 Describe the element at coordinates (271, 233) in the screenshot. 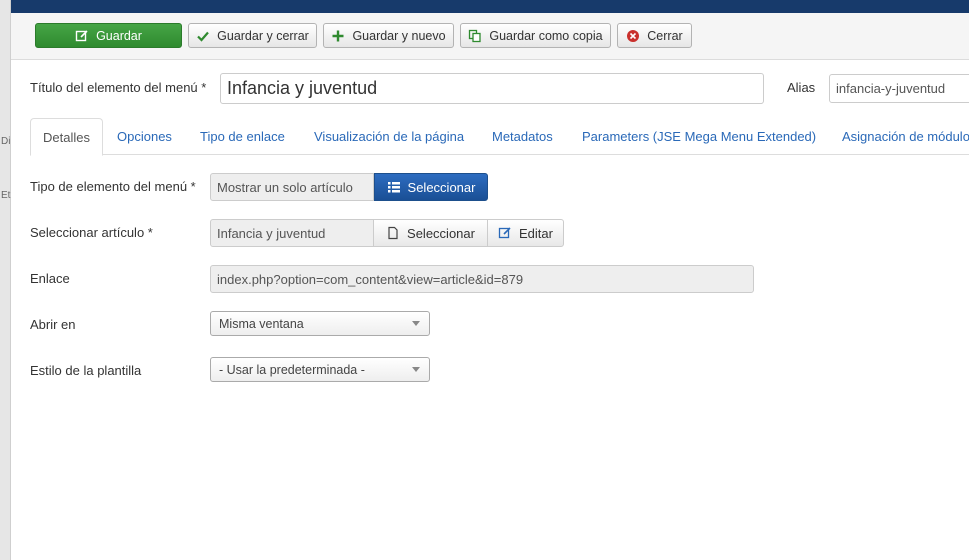

I see `select-article-value: Infancia y juventud` at that location.